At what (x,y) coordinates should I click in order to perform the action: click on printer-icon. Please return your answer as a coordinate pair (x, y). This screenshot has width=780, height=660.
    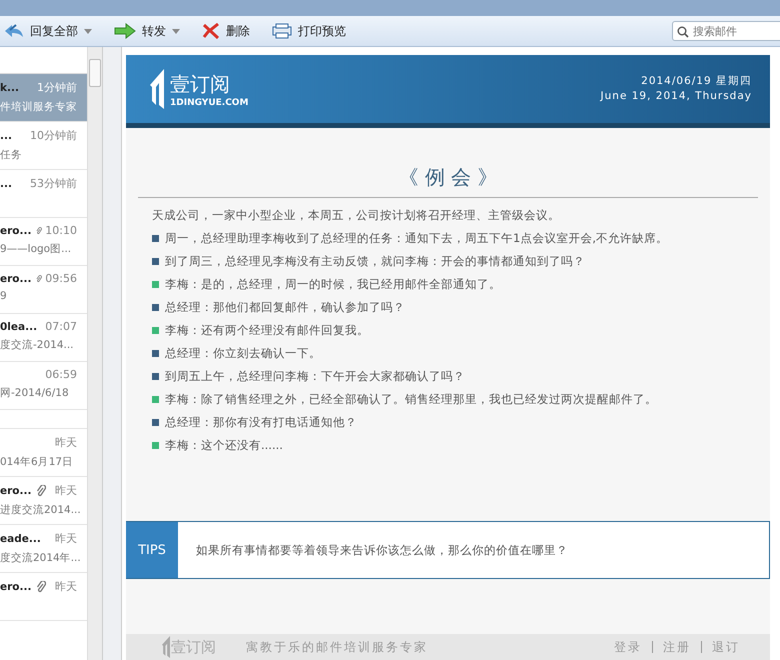
    Looking at the image, I should click on (282, 31).